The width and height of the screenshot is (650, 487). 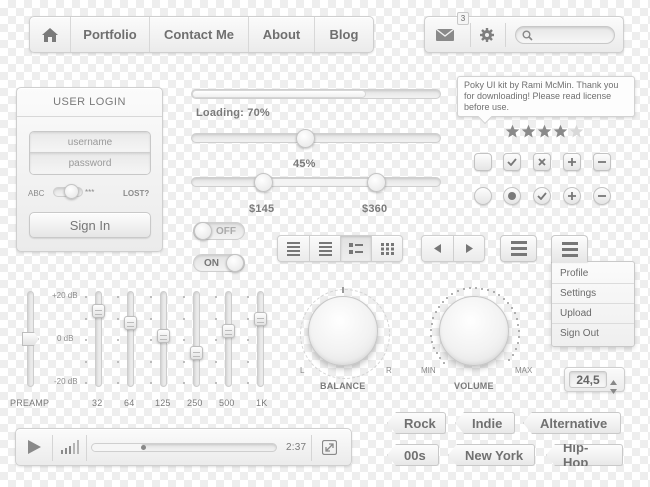 I want to click on radio-selected, so click(x=512, y=196).